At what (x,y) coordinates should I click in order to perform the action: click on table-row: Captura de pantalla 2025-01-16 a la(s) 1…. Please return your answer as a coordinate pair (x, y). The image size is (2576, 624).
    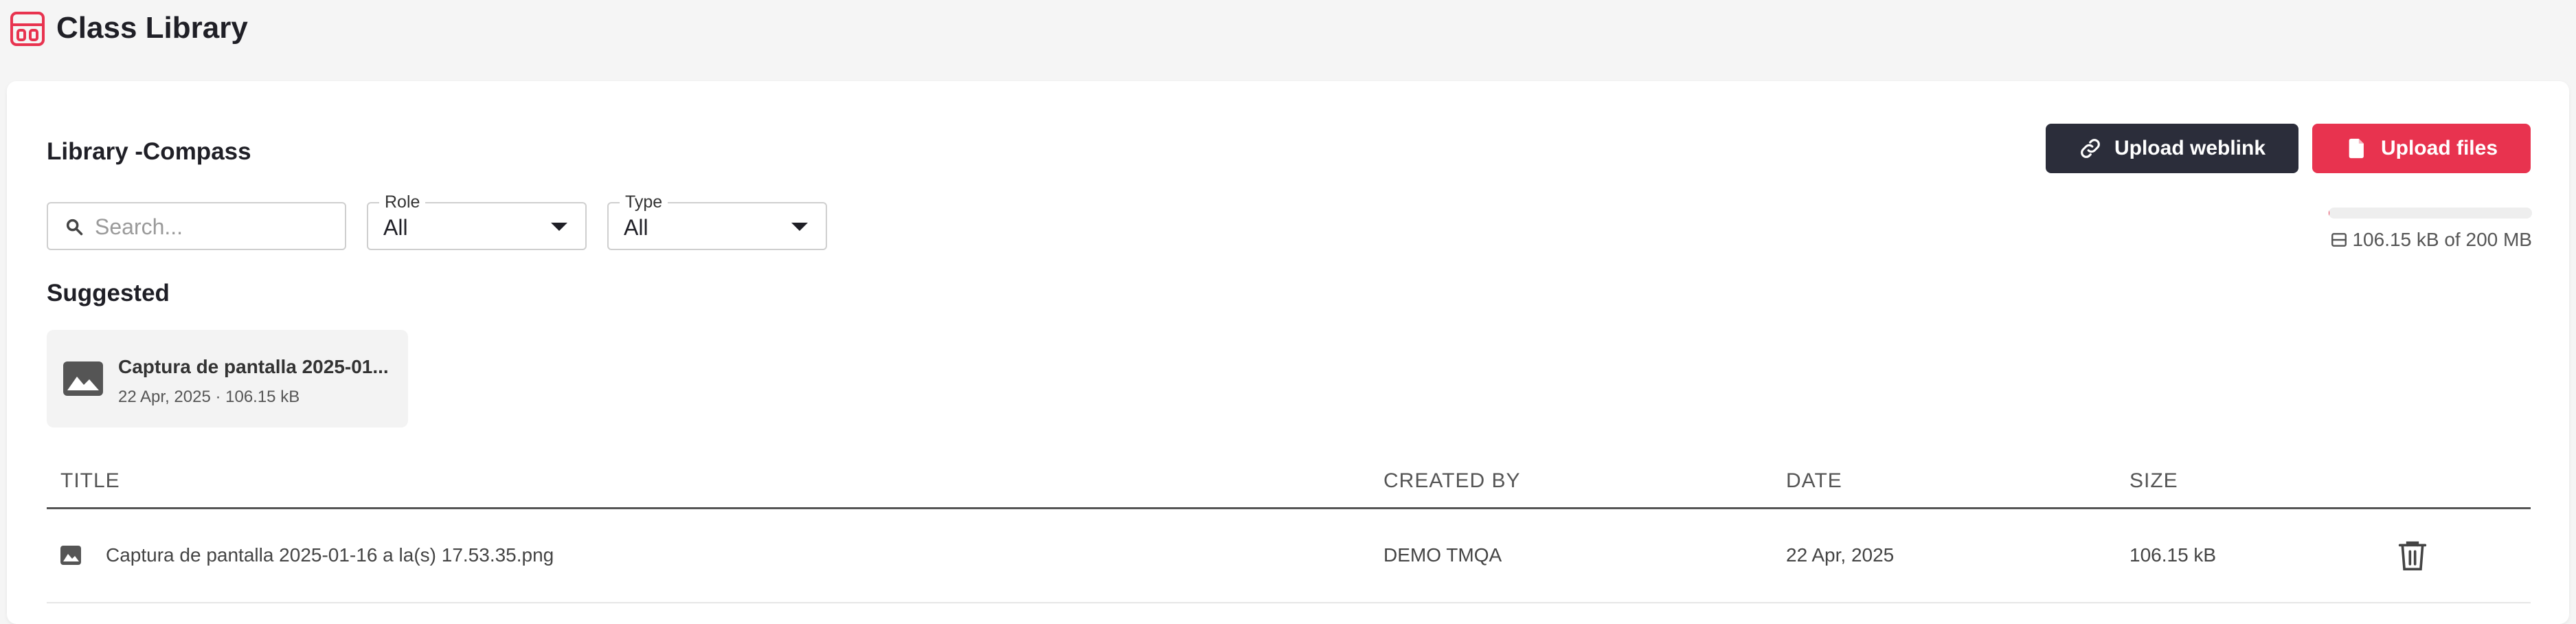
    Looking at the image, I should click on (1289, 556).